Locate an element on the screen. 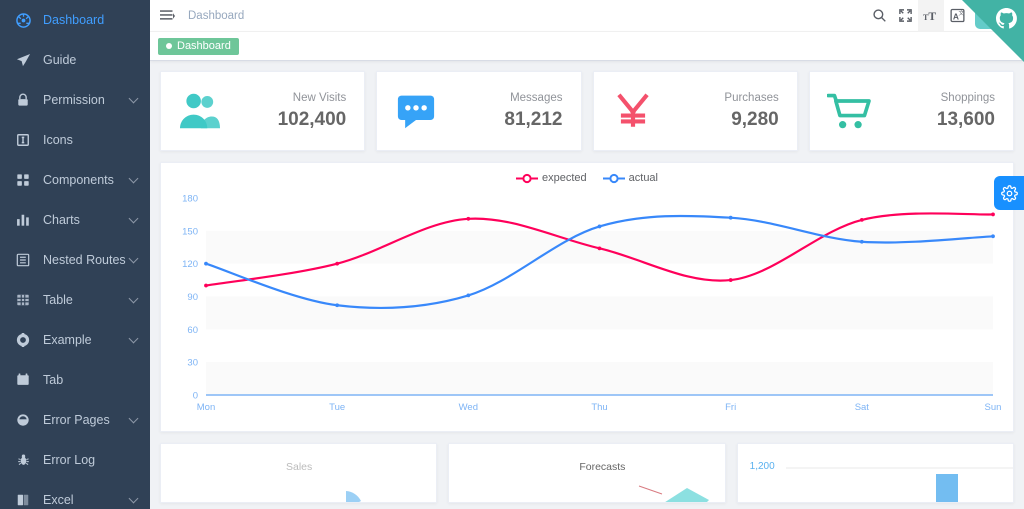  sidebar-item-nested-routes: Nested Routes is located at coordinates (75, 260).